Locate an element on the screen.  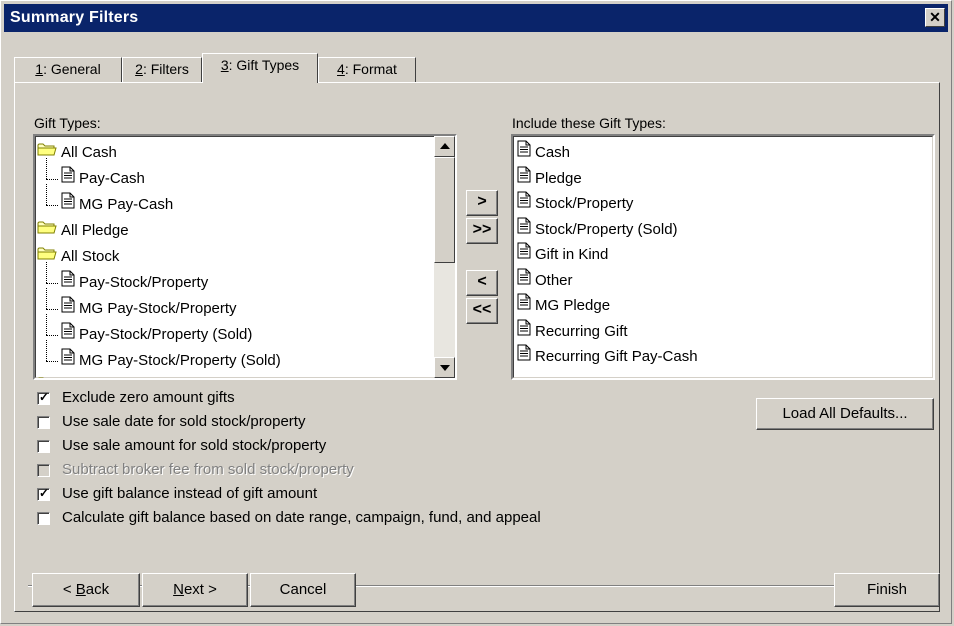
add-button: > is located at coordinates (482, 203).